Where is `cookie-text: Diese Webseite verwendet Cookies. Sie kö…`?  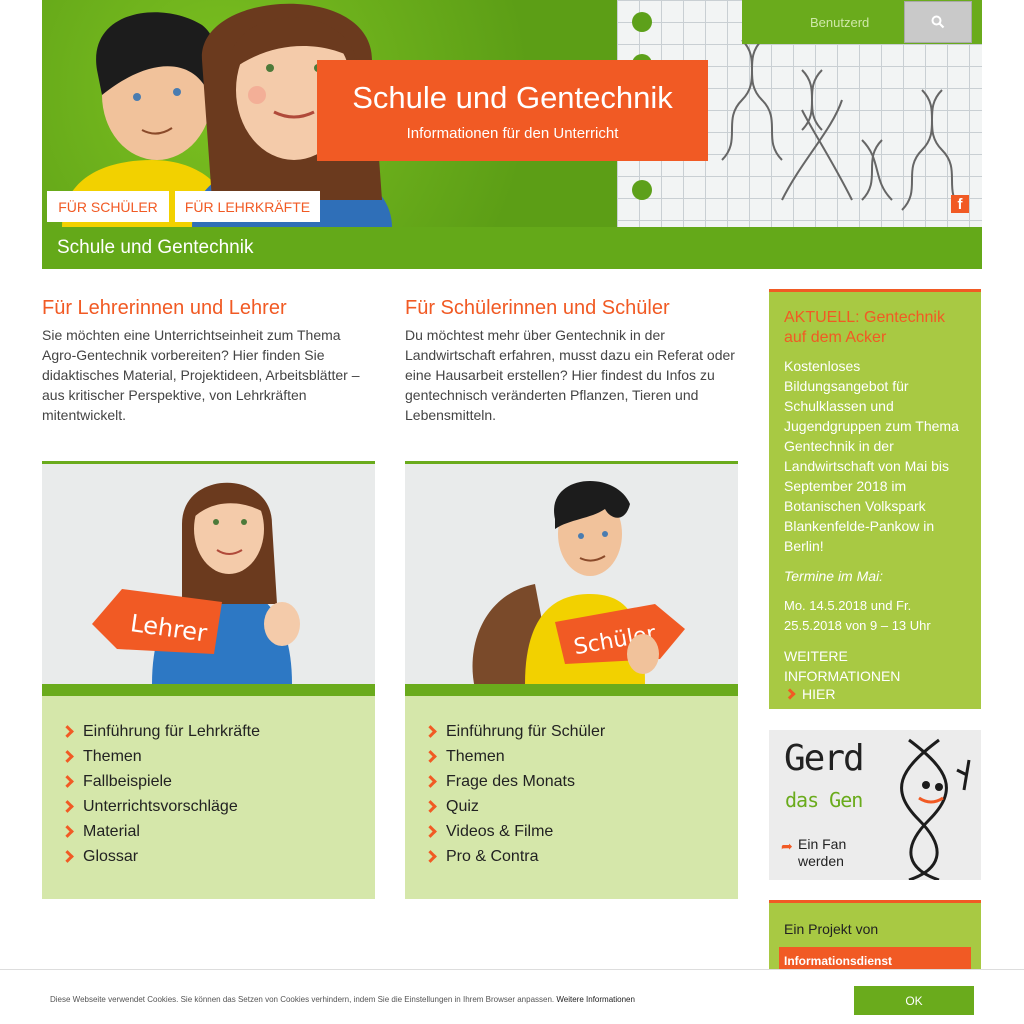
cookie-text: Diese Webseite verwendet Cookies. Sie kö… is located at coordinates (342, 999).